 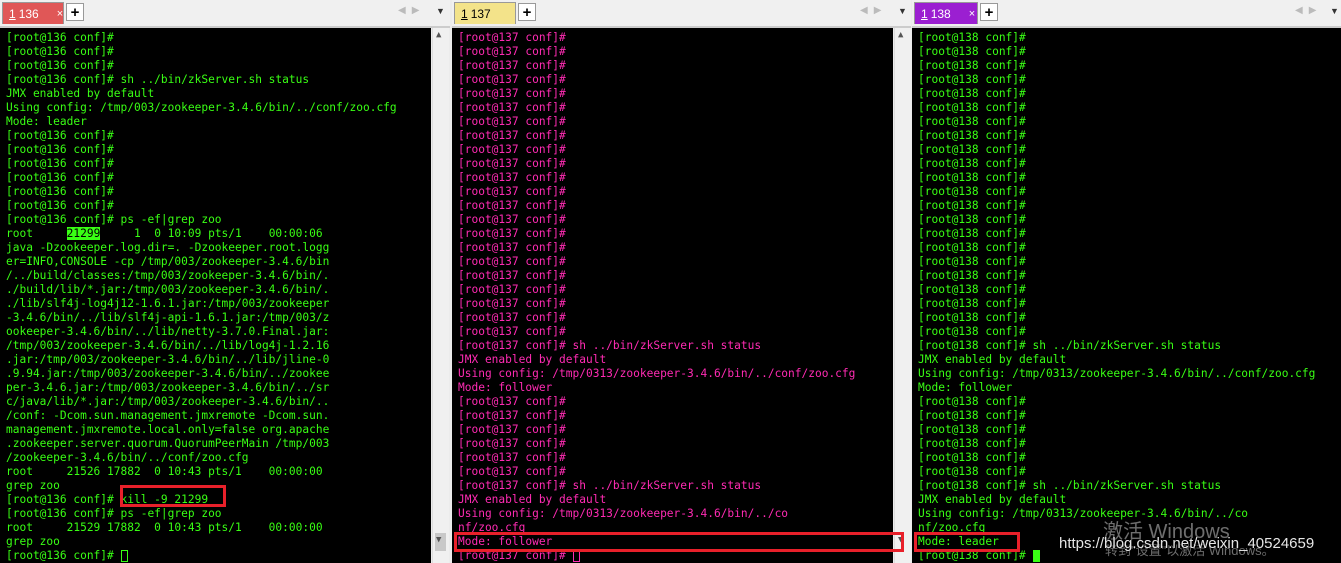 I want to click on tab-136: 1 136 ×, so click(x=33, y=13).